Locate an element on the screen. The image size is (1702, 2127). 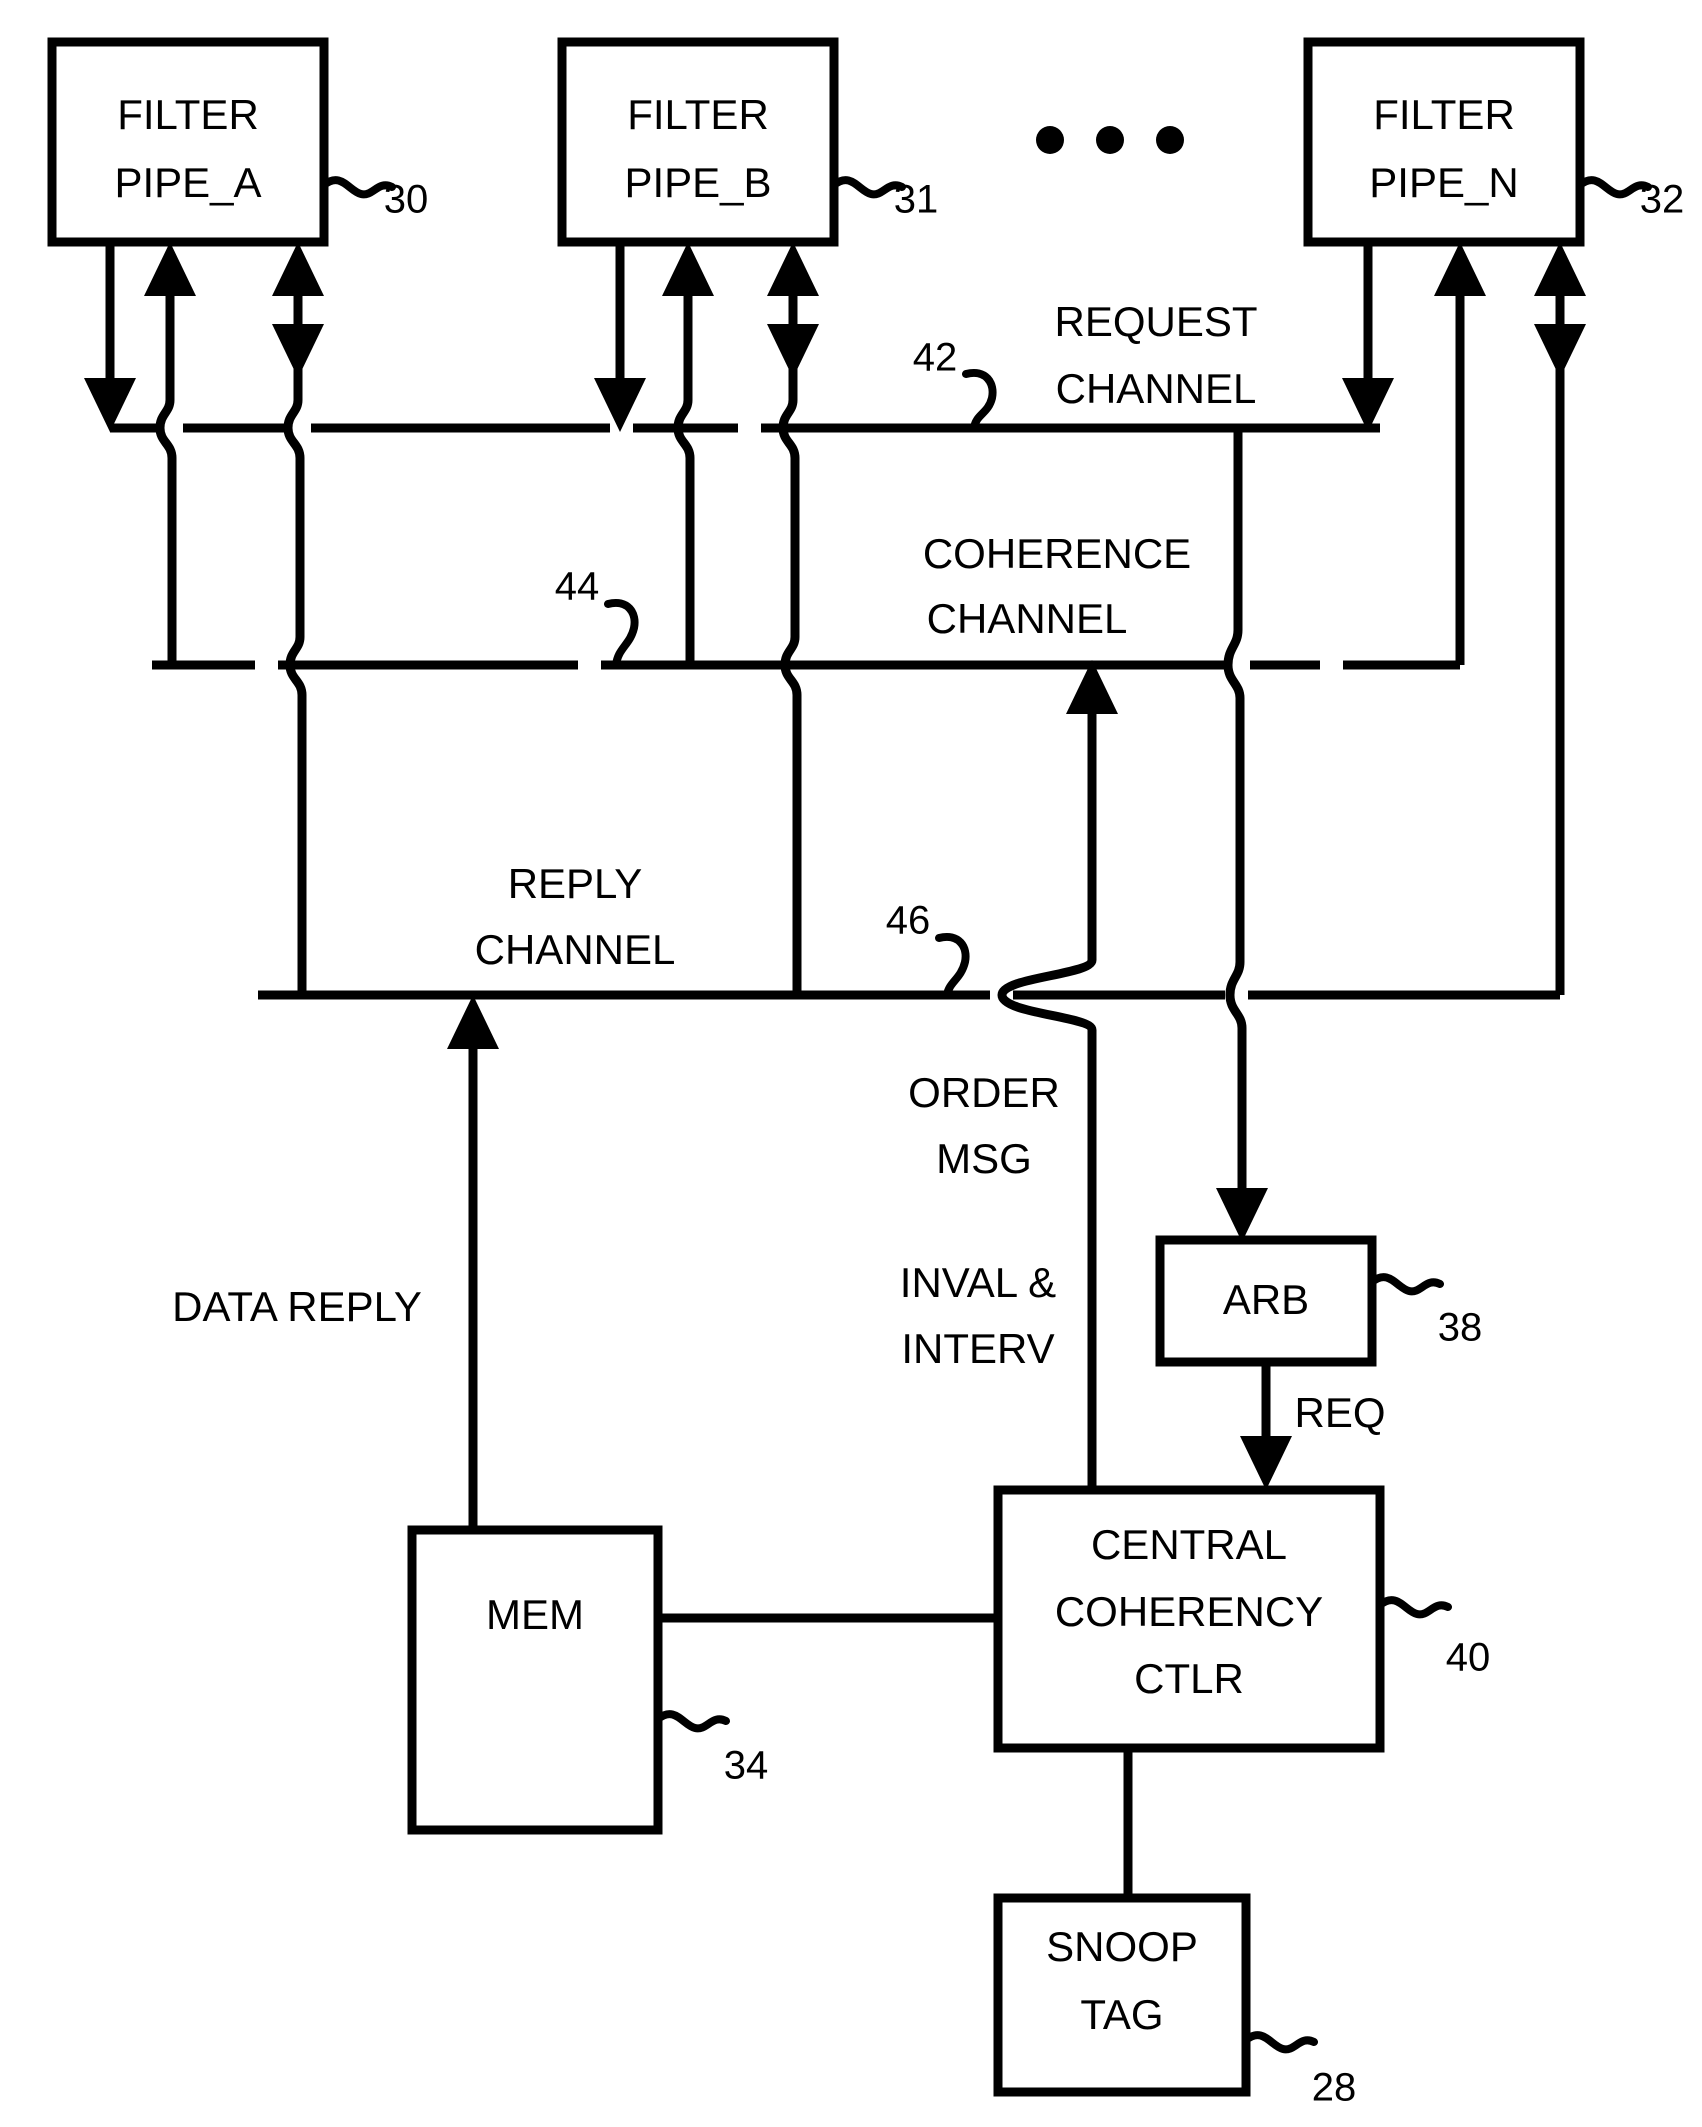
wire-pipe-b-coherence-in is located at coordinates (688, 453).